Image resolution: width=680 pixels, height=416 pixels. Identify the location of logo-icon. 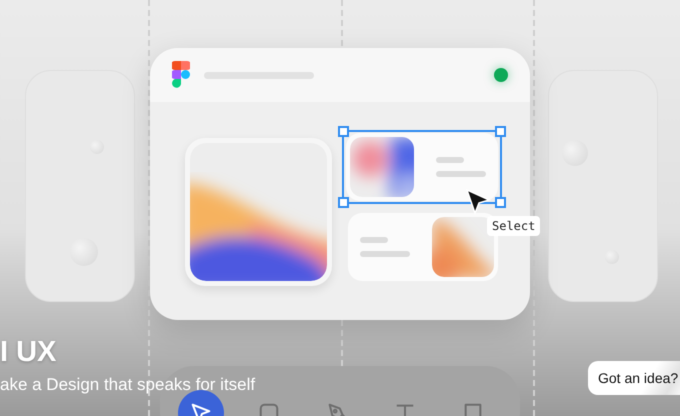
(181, 75).